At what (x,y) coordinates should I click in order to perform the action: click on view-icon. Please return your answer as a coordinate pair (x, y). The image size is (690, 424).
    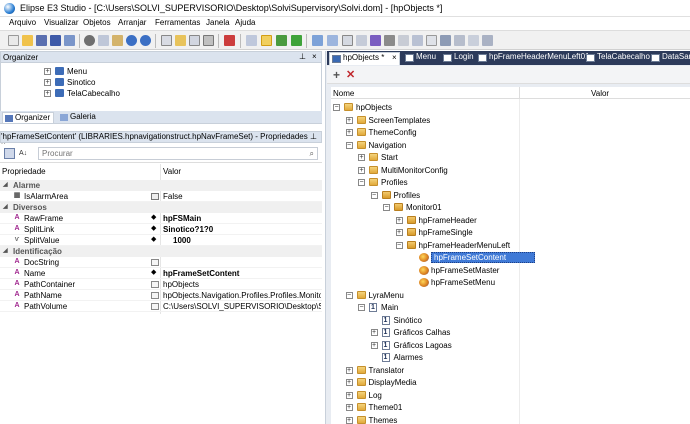
    Looking at the image, I should click on (251, 40).